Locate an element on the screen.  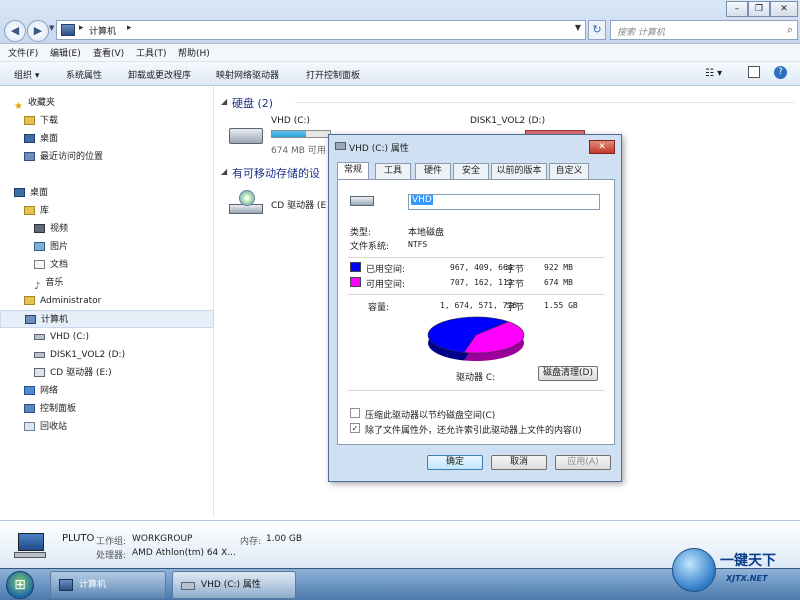
drive-c-name: VHD (C:) is located at coordinates (290, 121).